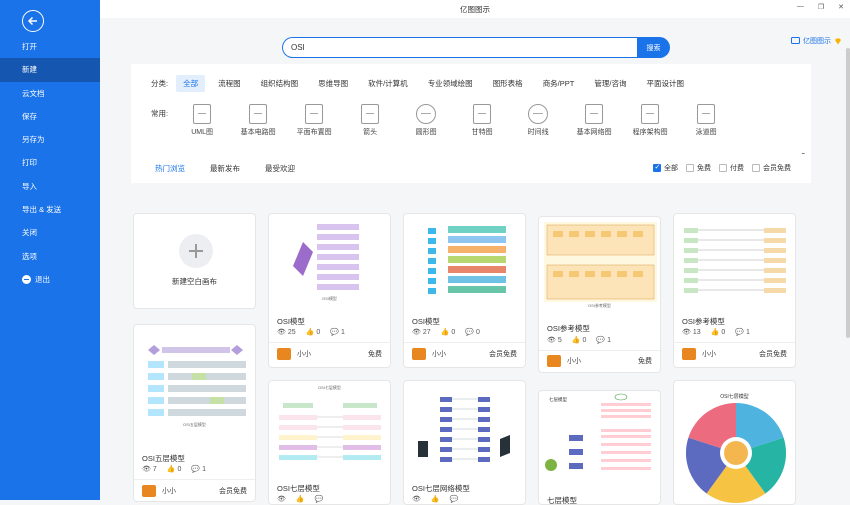  I want to click on new-blank-canvas: 新建空白画布, so click(194, 261).